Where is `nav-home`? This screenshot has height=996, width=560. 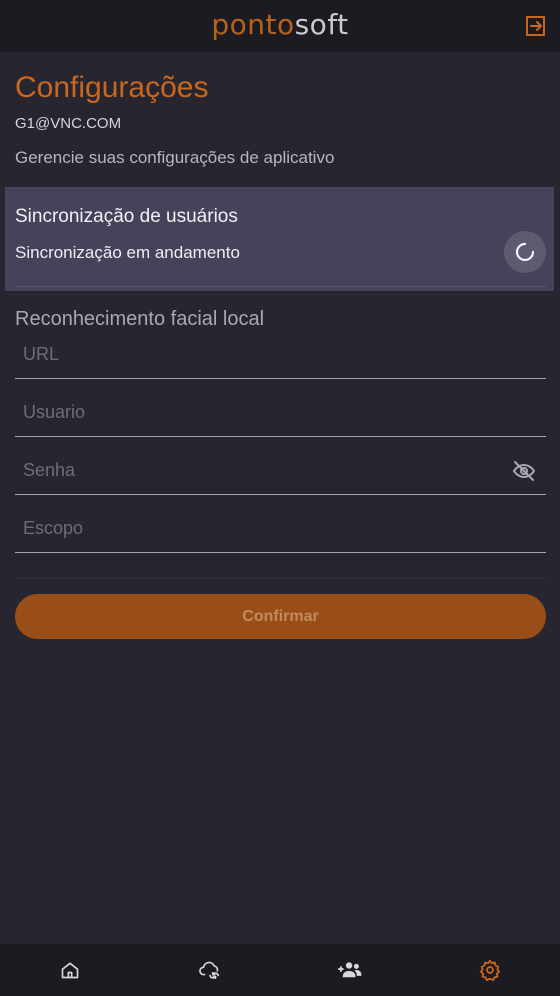
nav-home is located at coordinates (70, 970).